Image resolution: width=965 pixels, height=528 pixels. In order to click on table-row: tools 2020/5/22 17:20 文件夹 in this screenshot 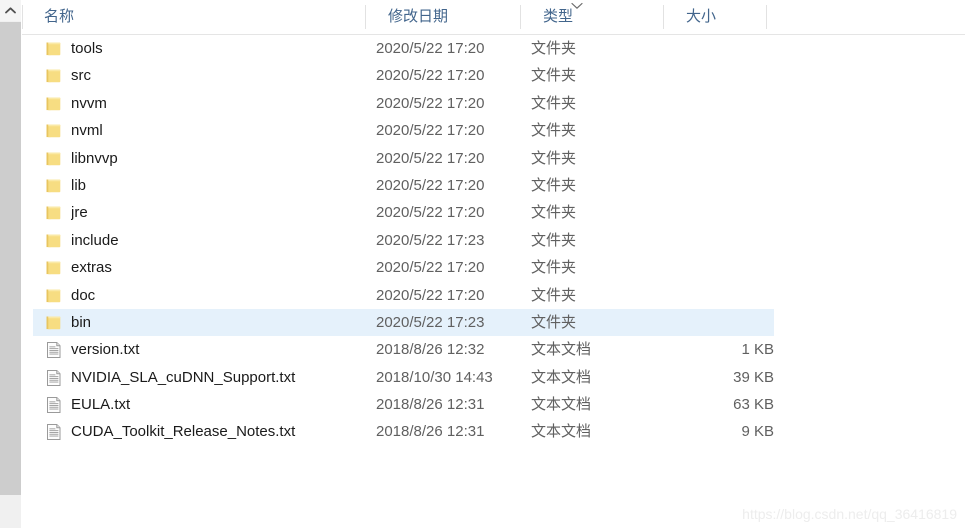, I will do `click(403, 48)`.